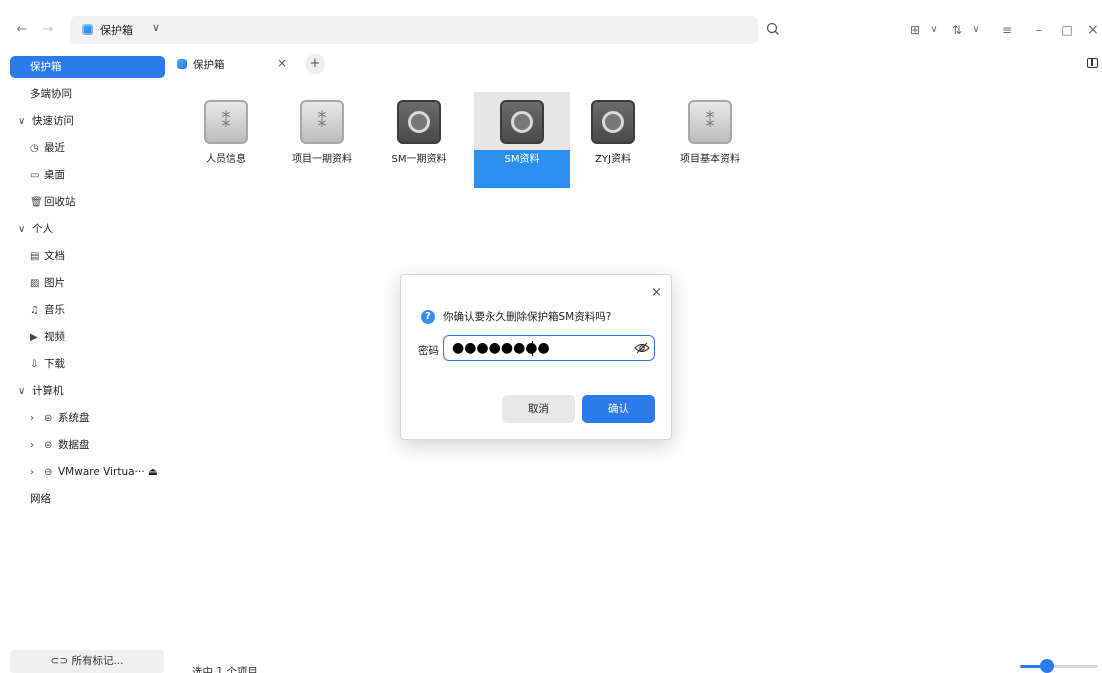 The height and width of the screenshot is (673, 1102). Describe the element at coordinates (87, 499) in the screenshot. I see `sidebar-item-network: 网络` at that location.